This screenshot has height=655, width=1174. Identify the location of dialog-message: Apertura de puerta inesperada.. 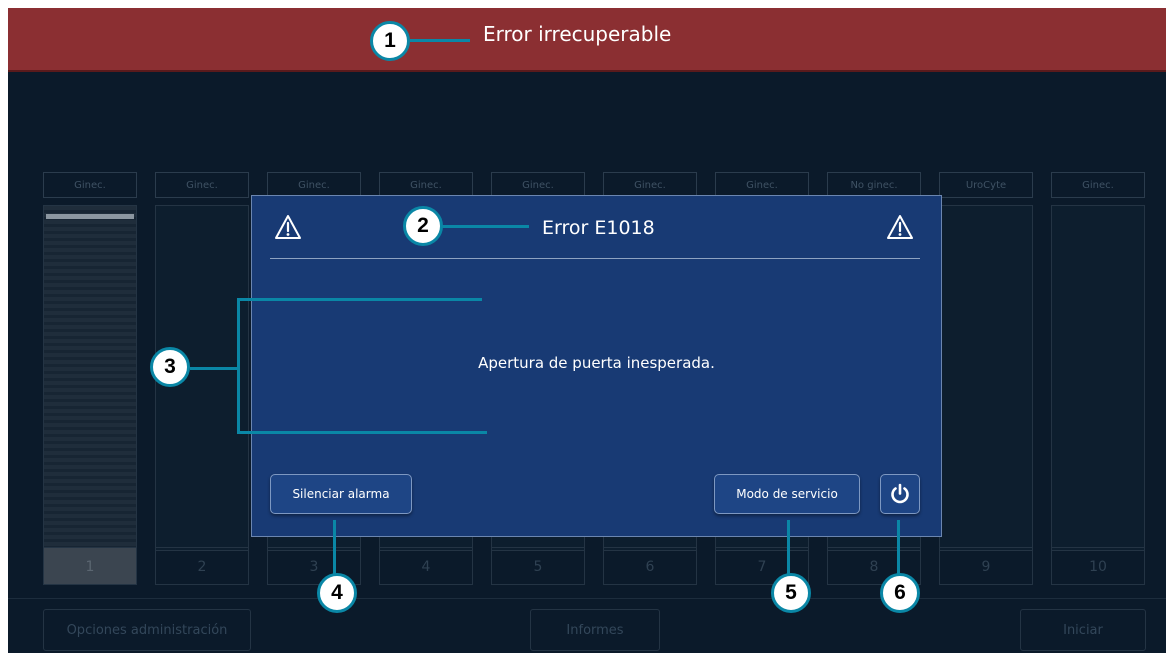
(596, 363).